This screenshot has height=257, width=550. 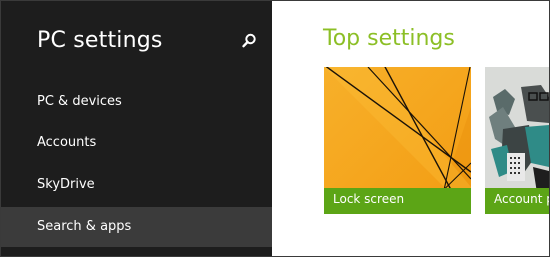 I want to click on tile-label-bar: Account p, so click(x=517, y=201).